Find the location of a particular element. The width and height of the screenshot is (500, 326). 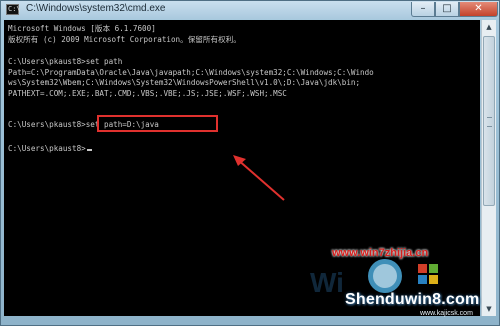

watermark-small-url: www.kajicsk.com is located at coordinates (446, 313).